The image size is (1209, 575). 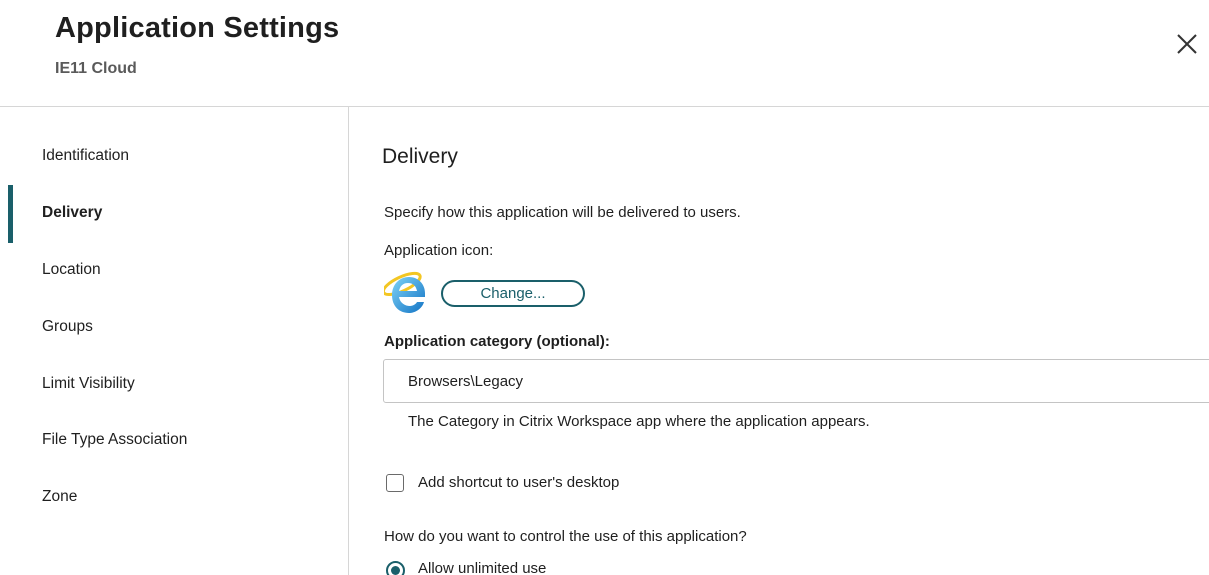 I want to click on sidebar-item-zone: Zone, so click(x=59, y=497).